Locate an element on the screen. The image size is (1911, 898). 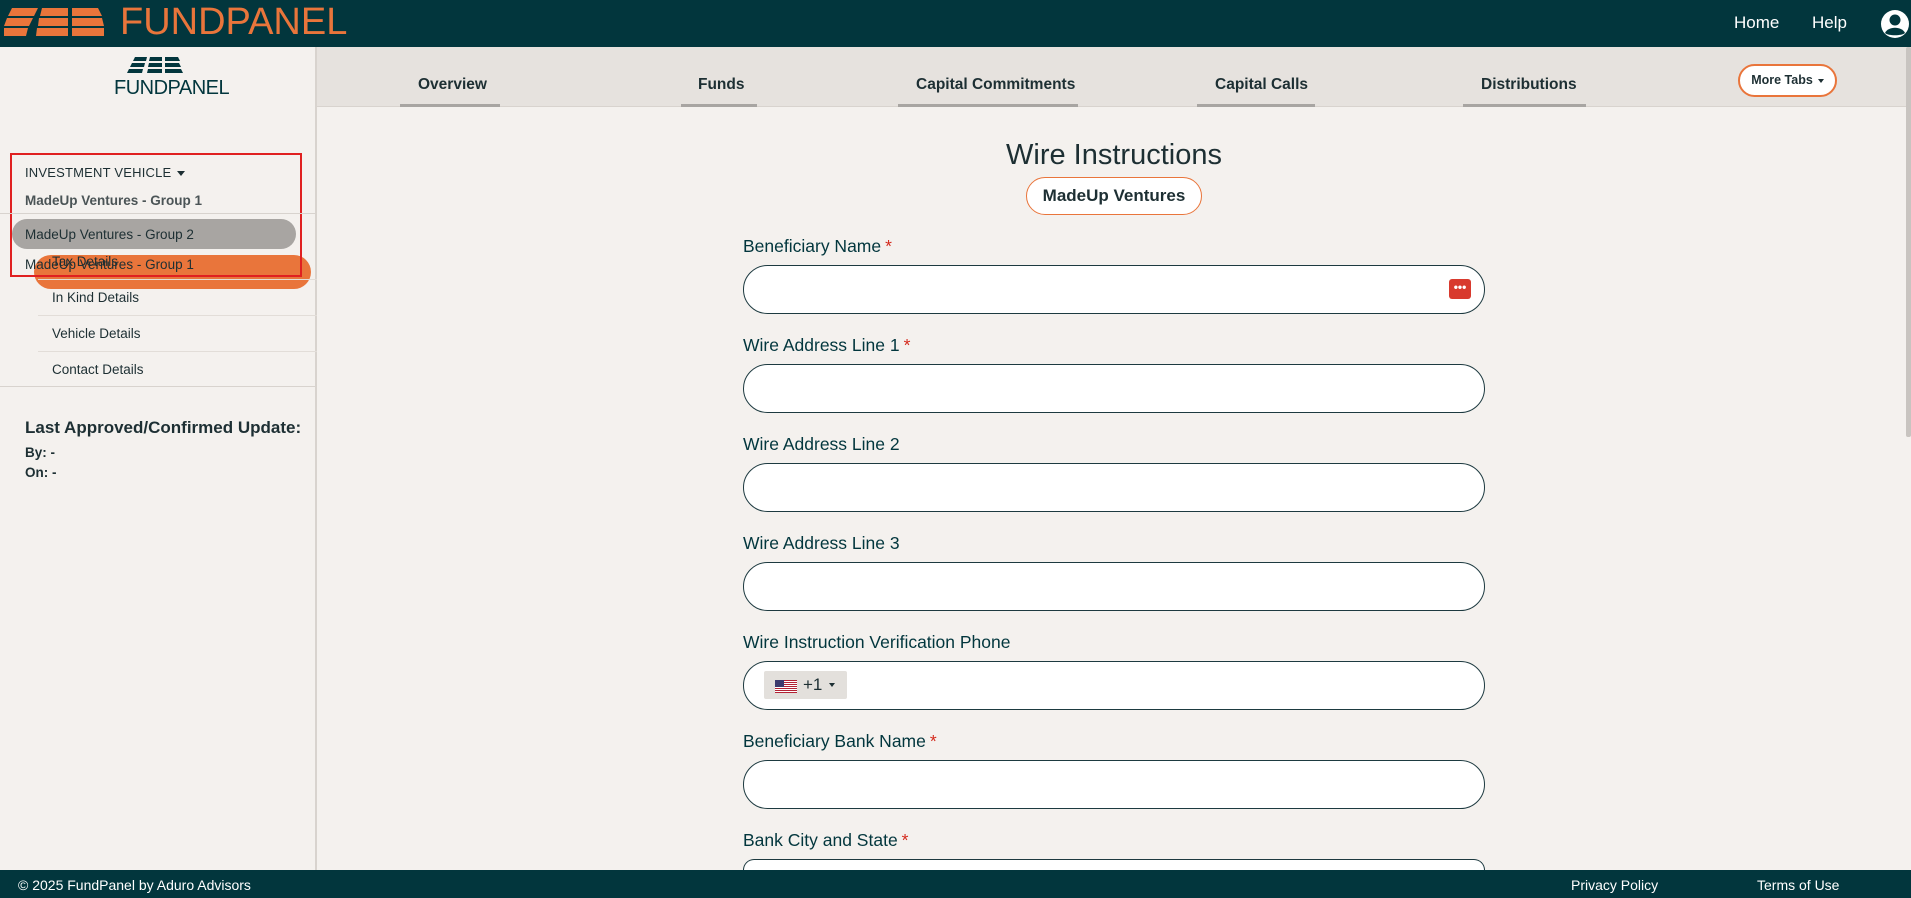
nav-home-link: Home is located at coordinates (1756, 23).